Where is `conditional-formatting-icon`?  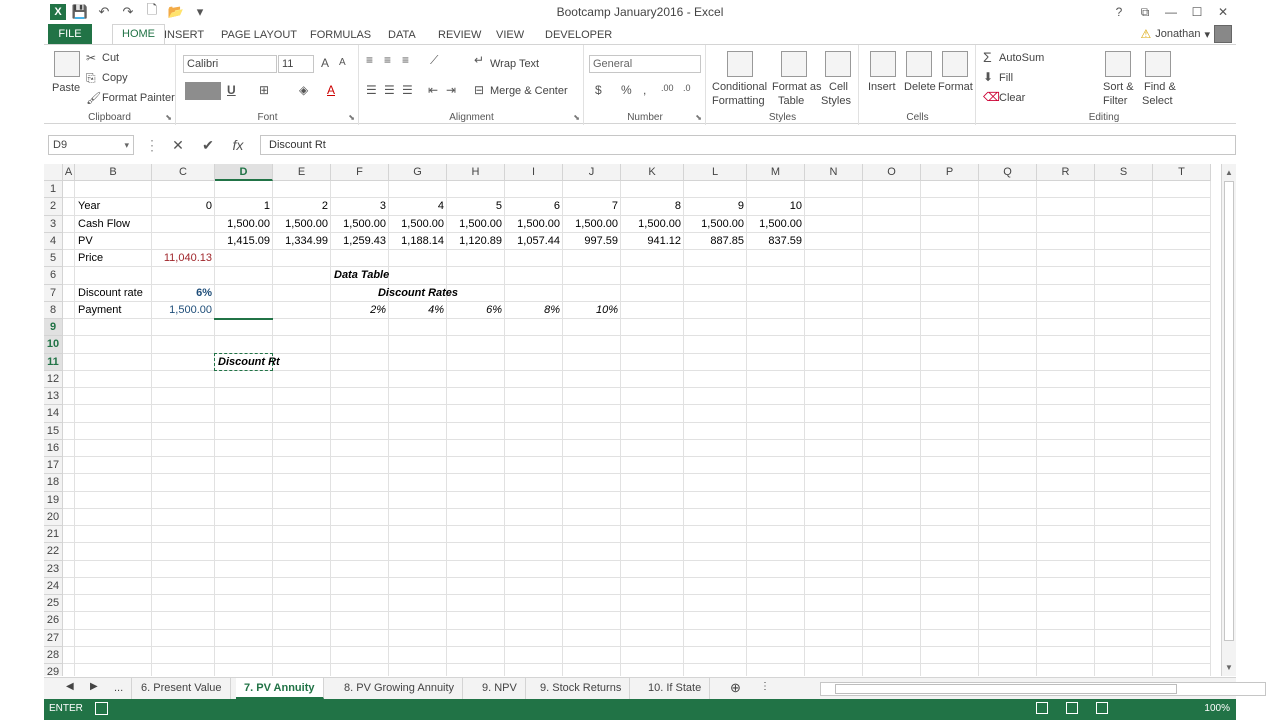 conditional-formatting-icon is located at coordinates (740, 64).